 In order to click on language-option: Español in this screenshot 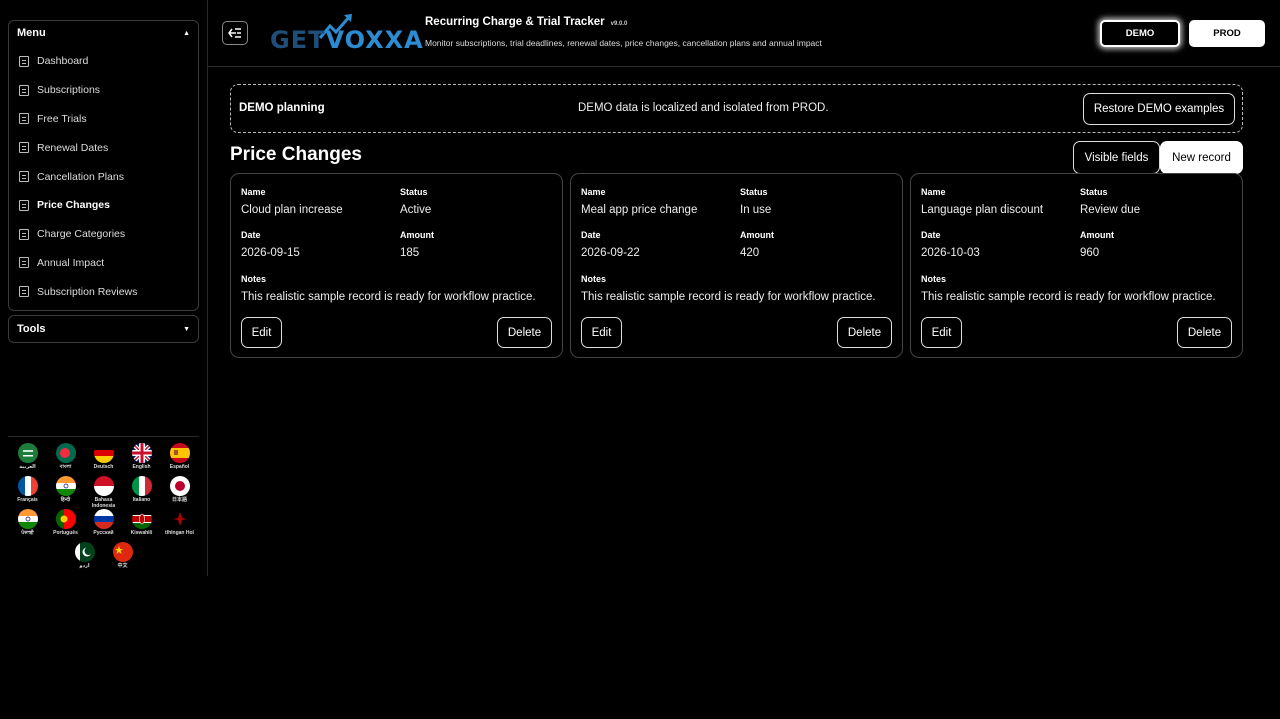, I will do `click(180, 459)`.